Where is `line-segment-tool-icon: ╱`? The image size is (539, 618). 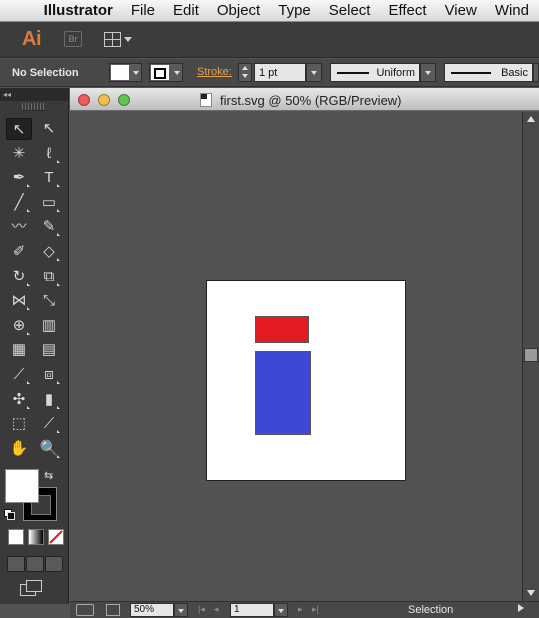 line-segment-tool-icon: ╱ is located at coordinates (19, 203).